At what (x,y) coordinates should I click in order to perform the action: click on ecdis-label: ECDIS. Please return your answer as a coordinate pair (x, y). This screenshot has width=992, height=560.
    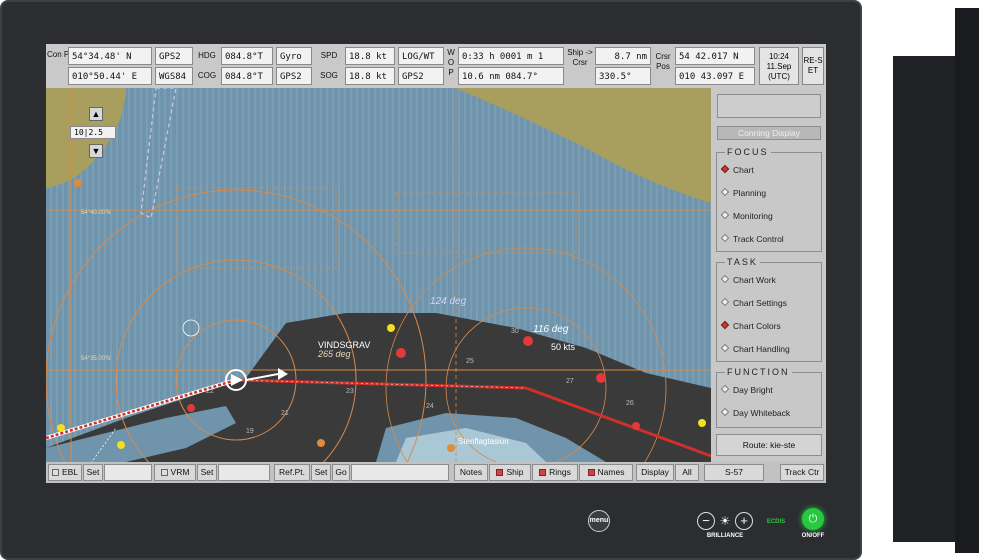
    Looking at the image, I should click on (776, 522).